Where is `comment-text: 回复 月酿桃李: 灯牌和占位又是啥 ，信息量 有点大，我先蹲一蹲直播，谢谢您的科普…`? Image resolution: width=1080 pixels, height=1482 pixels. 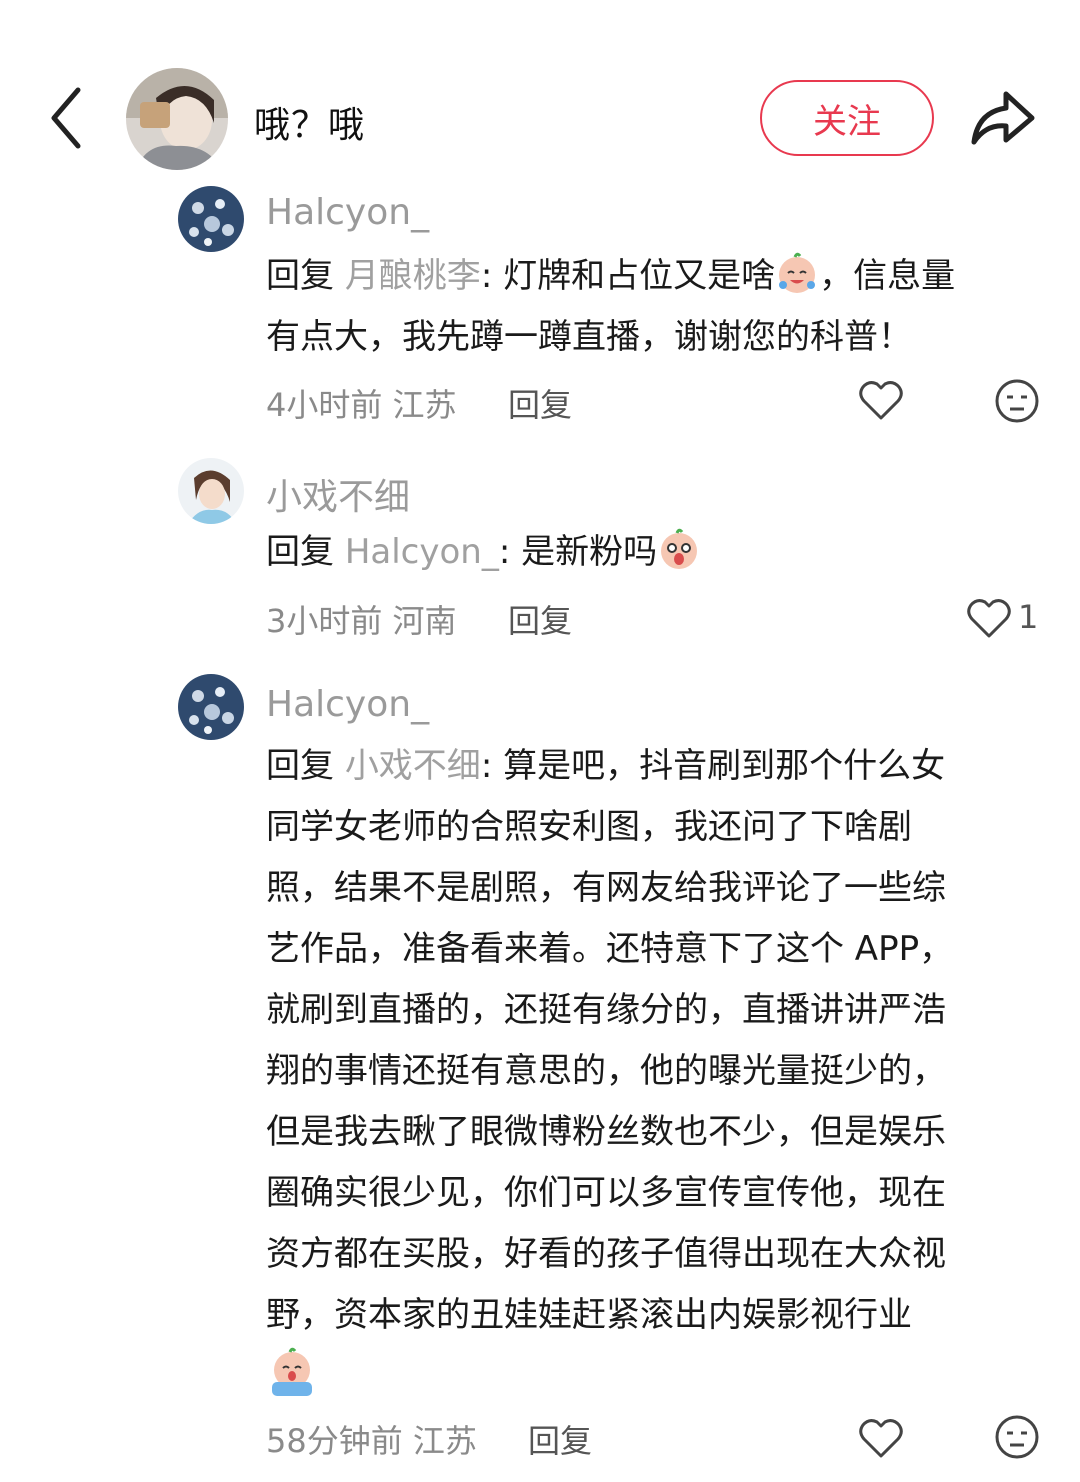
comment-text: 回复 月酿桃李: 灯牌和占位又是啥 ，信息量 有点大，我先蹲一蹲直播，谢谢您的科普… is located at coordinates (656, 307).